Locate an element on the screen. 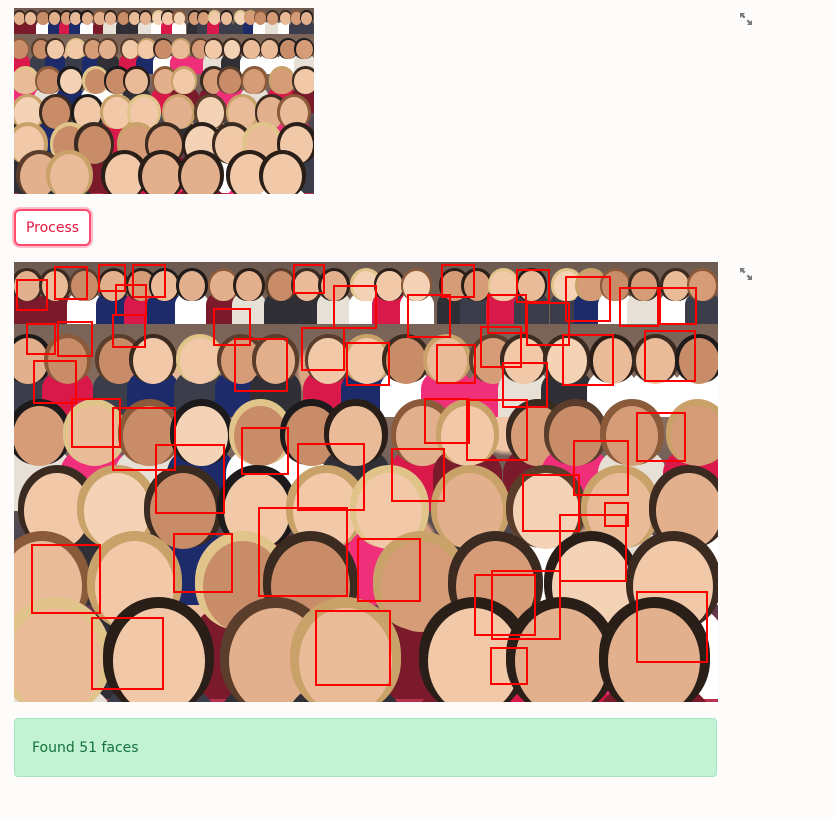 This screenshot has height=818, width=835. output-fullscreen-button is located at coordinates (746, 276).